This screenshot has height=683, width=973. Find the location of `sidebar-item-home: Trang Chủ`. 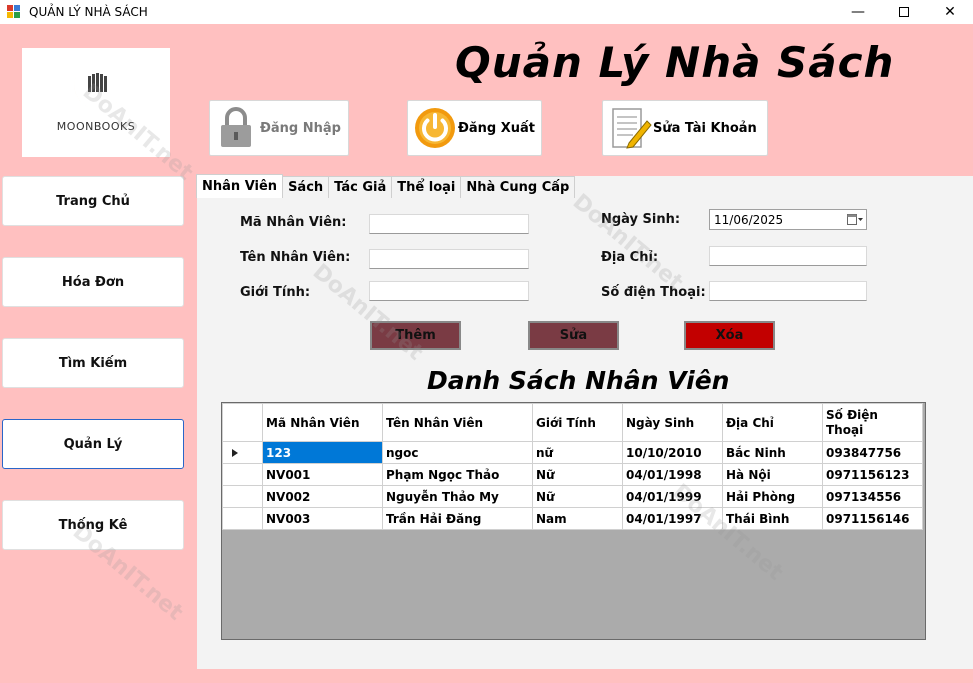

sidebar-item-home: Trang Chủ is located at coordinates (93, 201).